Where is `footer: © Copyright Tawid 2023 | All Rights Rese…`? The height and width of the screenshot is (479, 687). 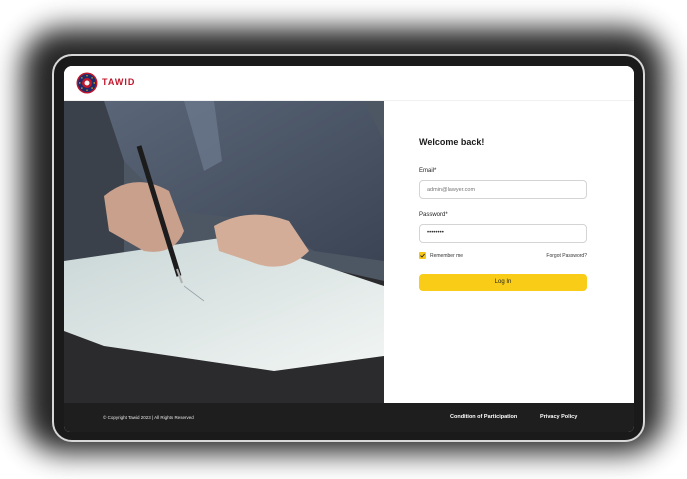
footer: © Copyright Tawid 2023 | All Rights Rese… is located at coordinates (349, 417).